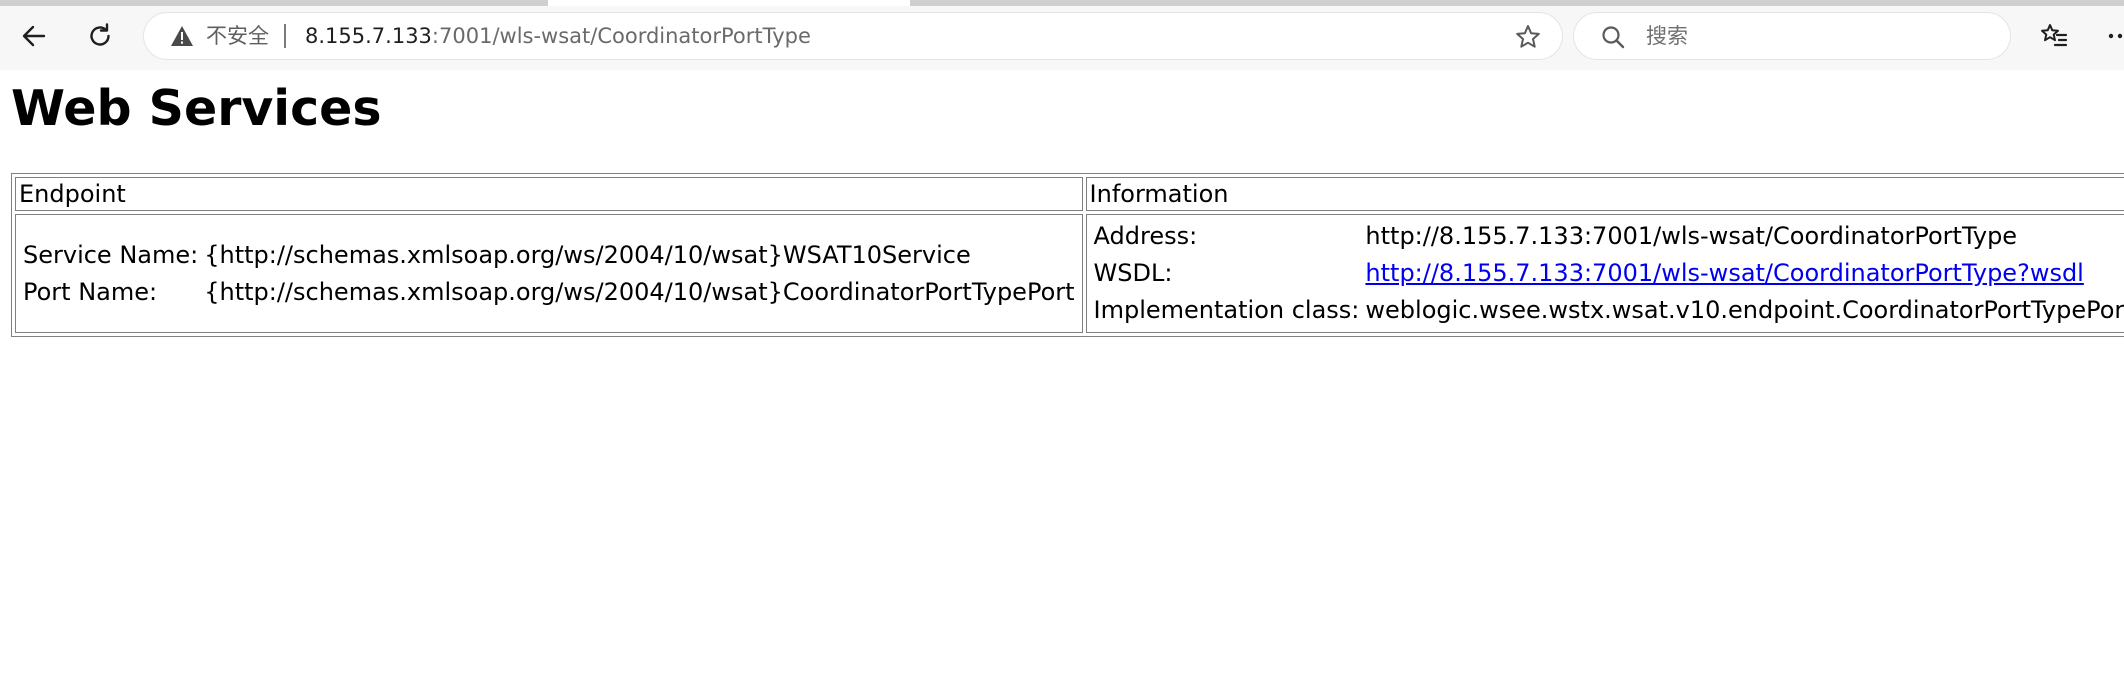 This screenshot has height=681, width=2124. I want to click on star-icon, so click(1528, 37).